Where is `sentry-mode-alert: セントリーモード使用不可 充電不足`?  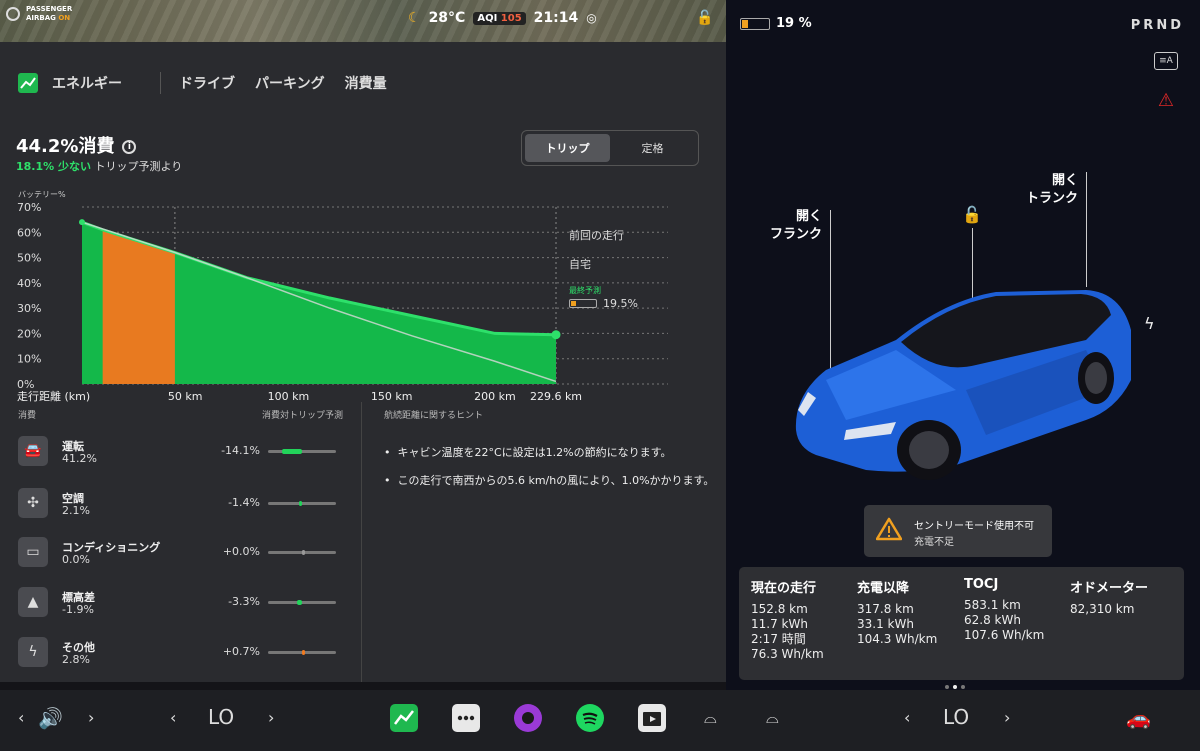
sentry-mode-alert: セントリーモード使用不可 充電不足 is located at coordinates (958, 531).